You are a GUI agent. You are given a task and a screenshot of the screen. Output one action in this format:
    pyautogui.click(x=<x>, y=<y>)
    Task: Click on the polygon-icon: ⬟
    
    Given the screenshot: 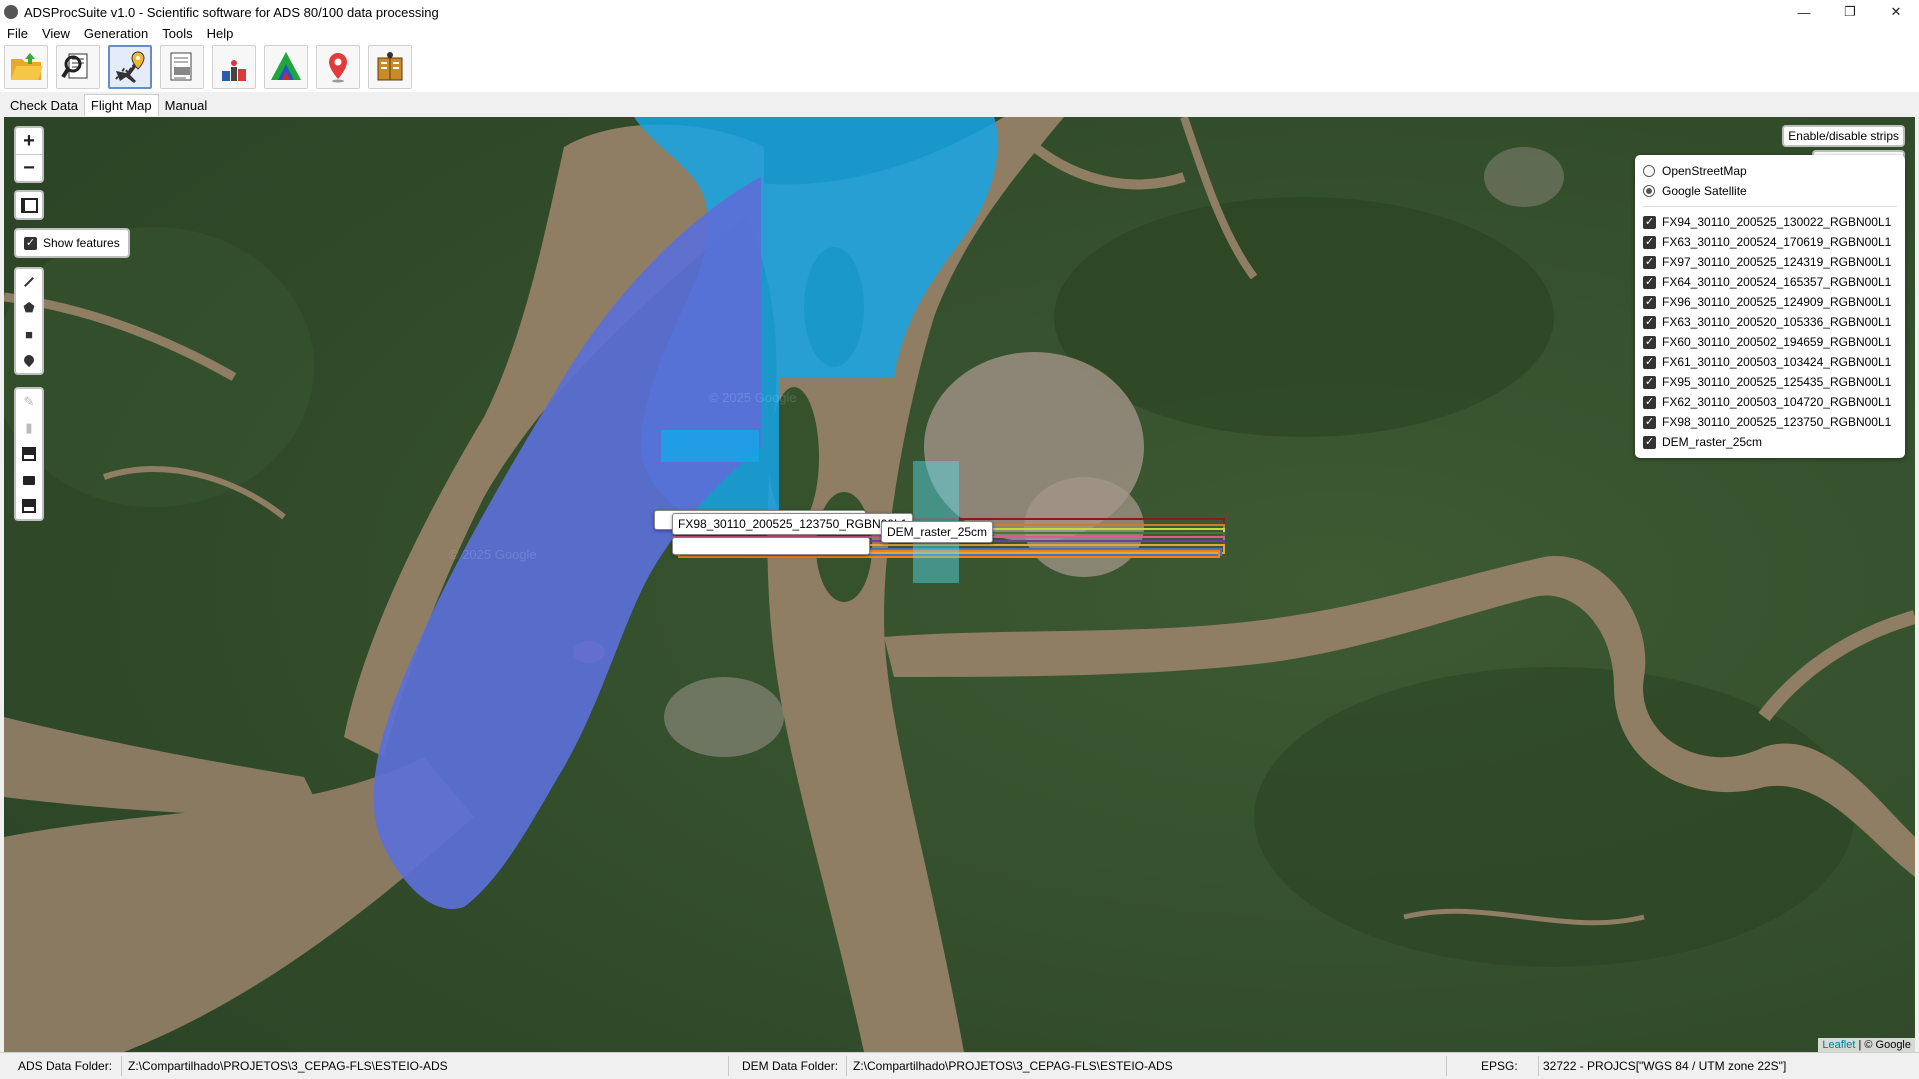 What is the action you would take?
    pyautogui.click(x=29, y=307)
    